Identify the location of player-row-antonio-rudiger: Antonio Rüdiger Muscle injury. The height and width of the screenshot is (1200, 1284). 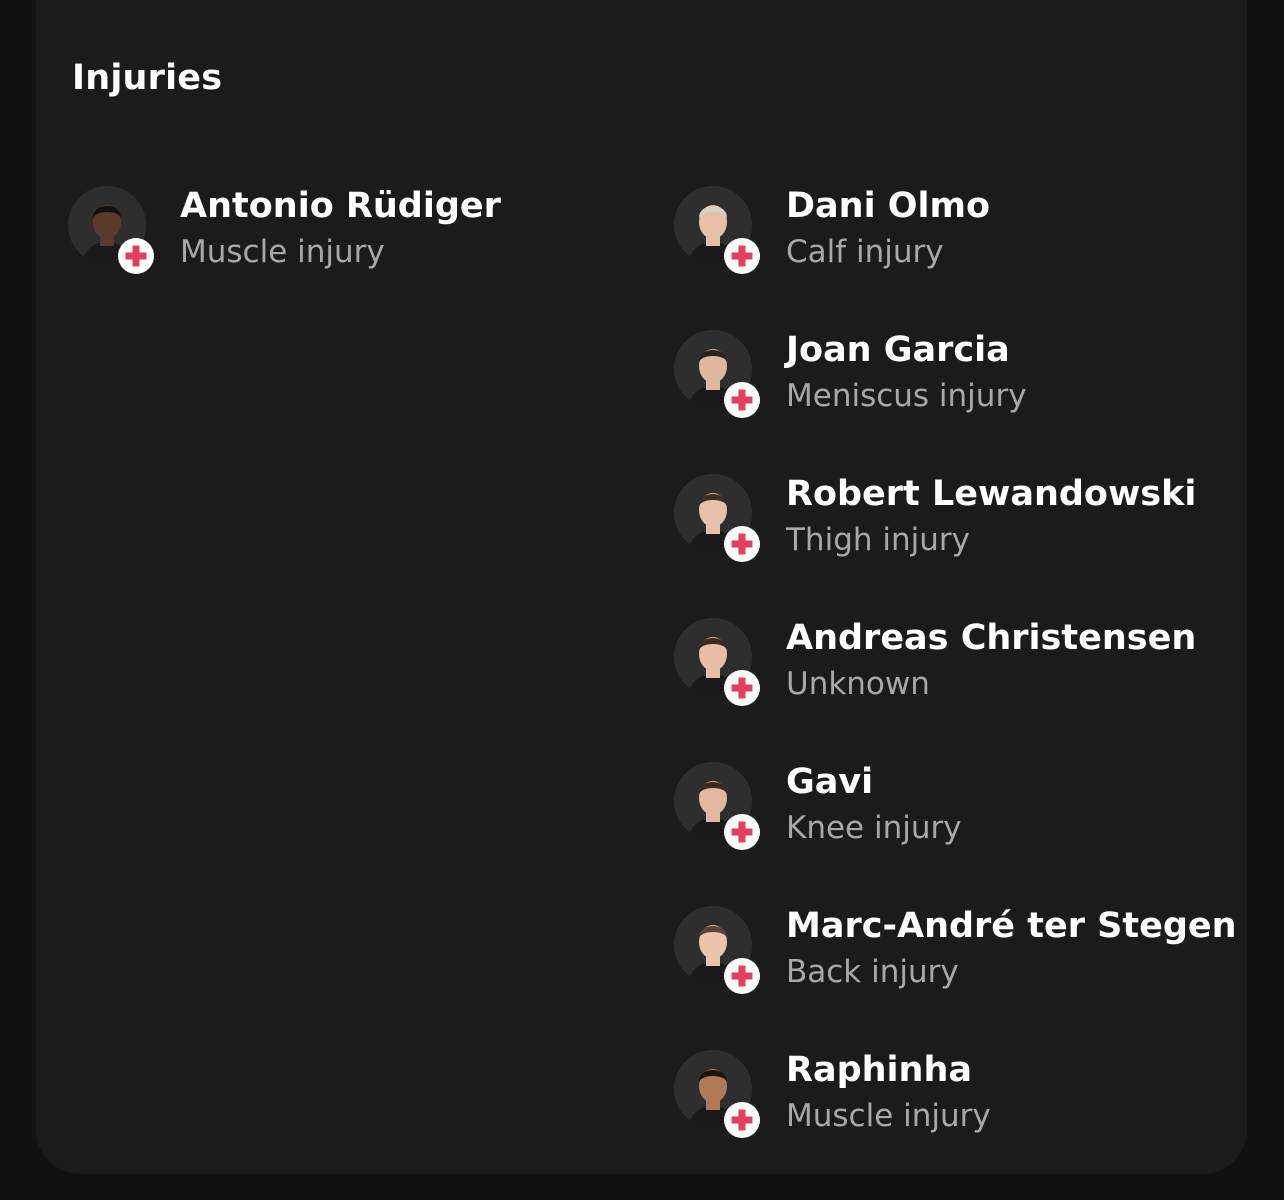
(338, 258).